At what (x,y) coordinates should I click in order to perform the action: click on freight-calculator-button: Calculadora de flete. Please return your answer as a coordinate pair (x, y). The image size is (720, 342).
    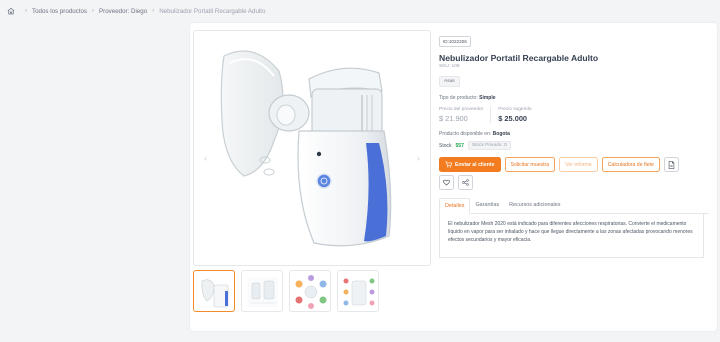
    Looking at the image, I should click on (630, 164).